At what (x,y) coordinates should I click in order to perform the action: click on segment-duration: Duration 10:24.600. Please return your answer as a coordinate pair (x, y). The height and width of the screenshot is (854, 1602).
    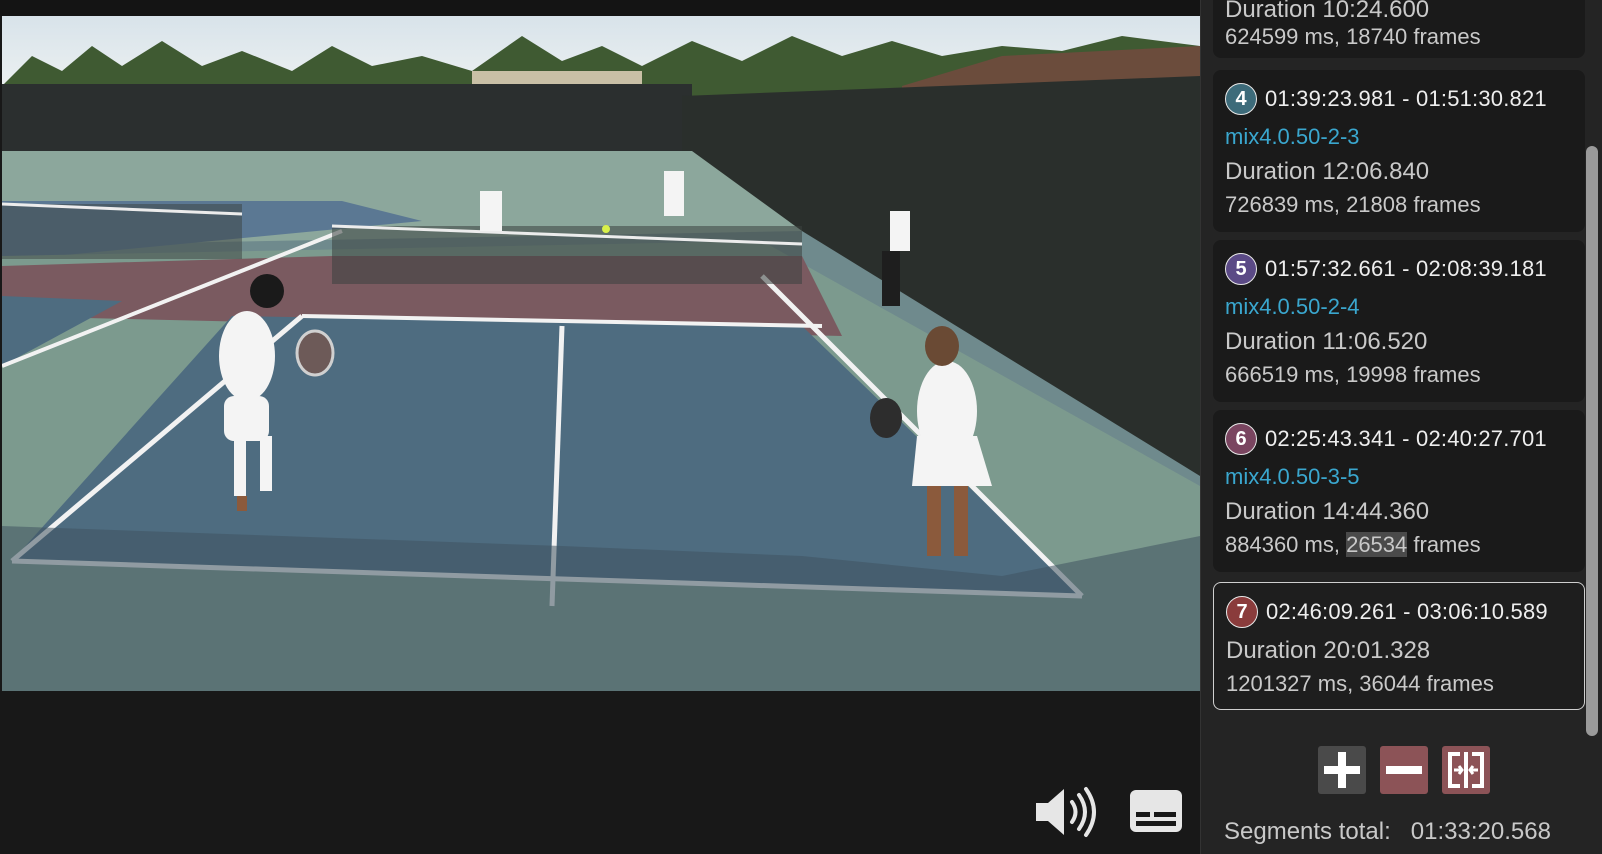
    Looking at the image, I should click on (1327, 11).